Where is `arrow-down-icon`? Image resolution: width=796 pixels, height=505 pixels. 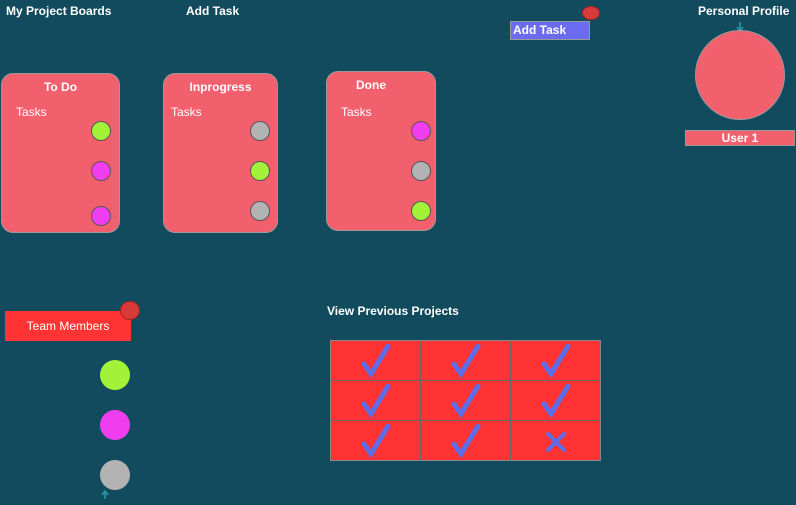 arrow-down-icon is located at coordinates (740, 26).